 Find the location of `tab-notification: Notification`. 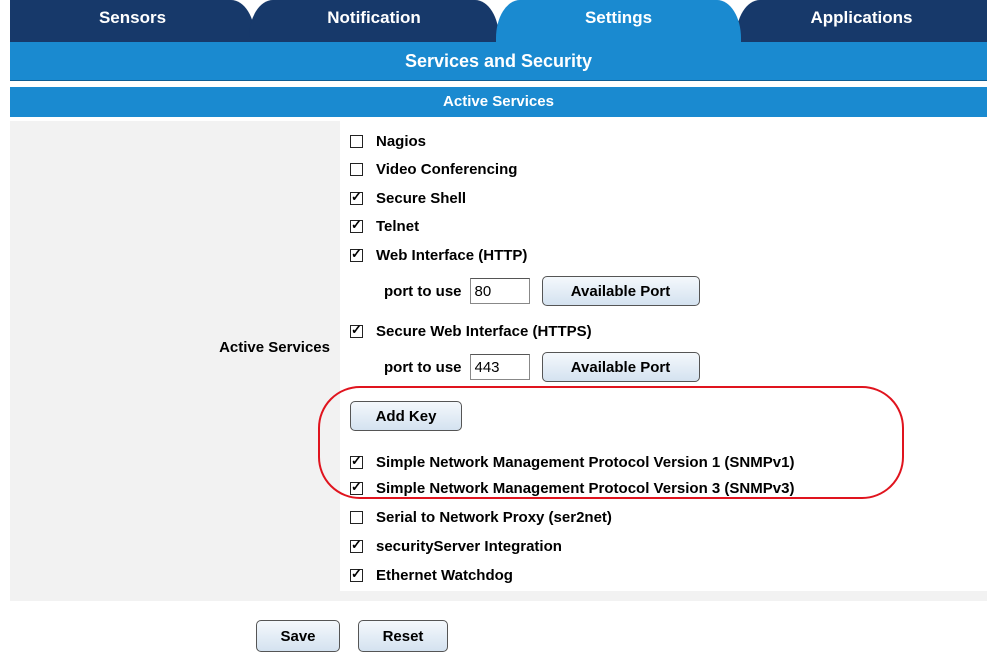

tab-notification: Notification is located at coordinates (374, 21).